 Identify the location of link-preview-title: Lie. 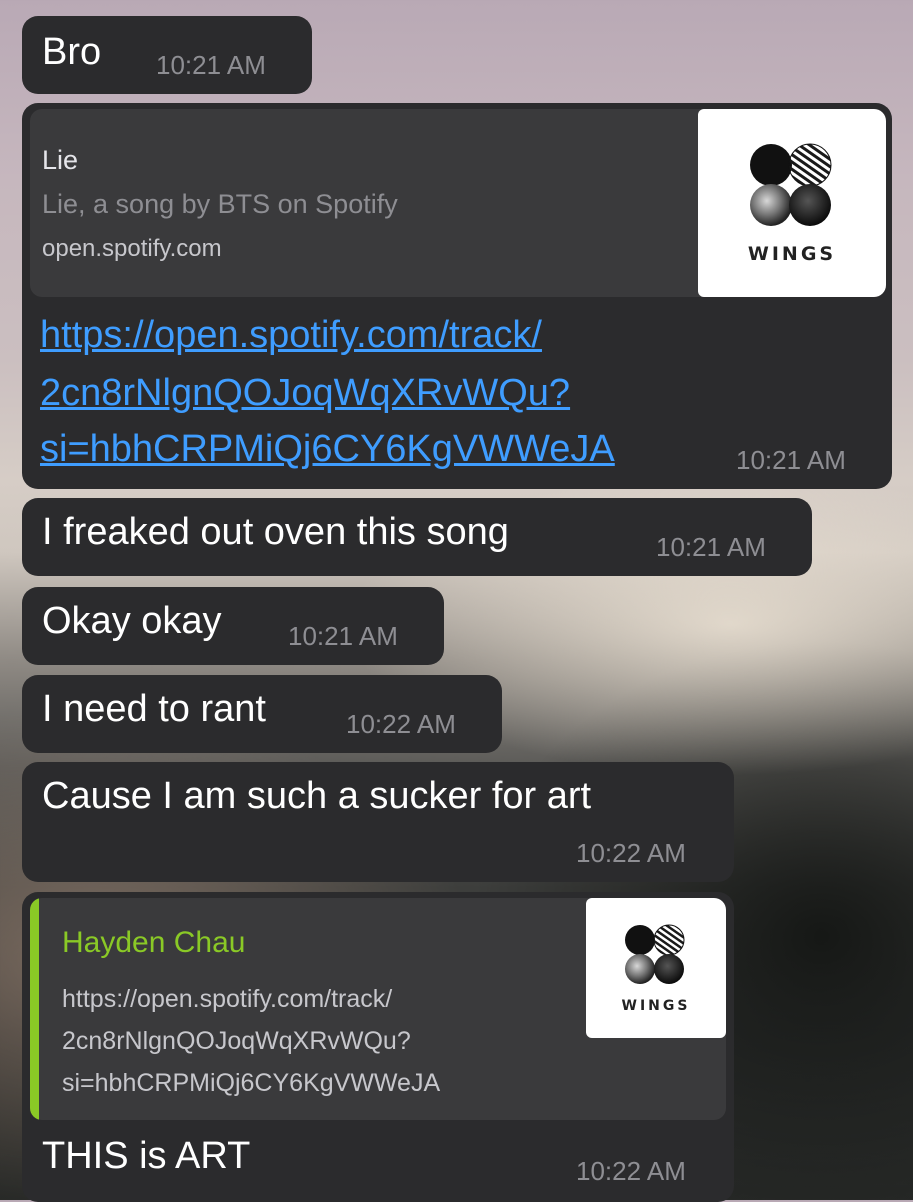
(60, 160).